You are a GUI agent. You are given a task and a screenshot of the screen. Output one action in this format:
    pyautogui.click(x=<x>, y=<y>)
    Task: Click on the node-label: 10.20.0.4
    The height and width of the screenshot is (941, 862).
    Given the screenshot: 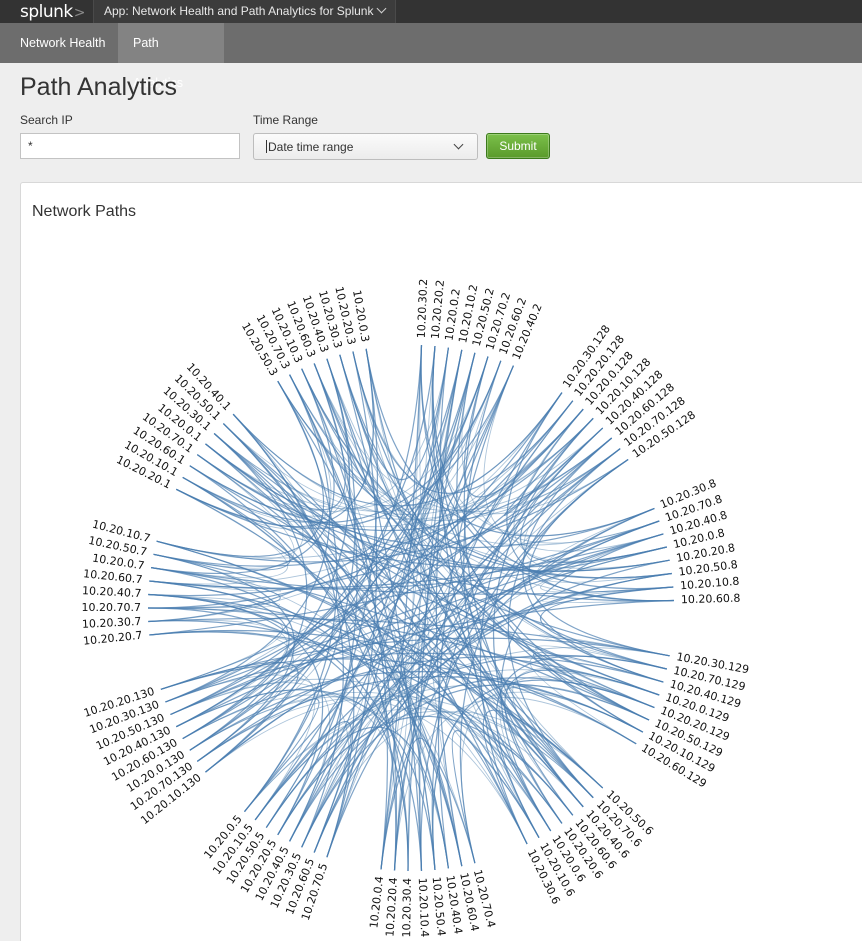 What is the action you would take?
    pyautogui.click(x=376, y=902)
    